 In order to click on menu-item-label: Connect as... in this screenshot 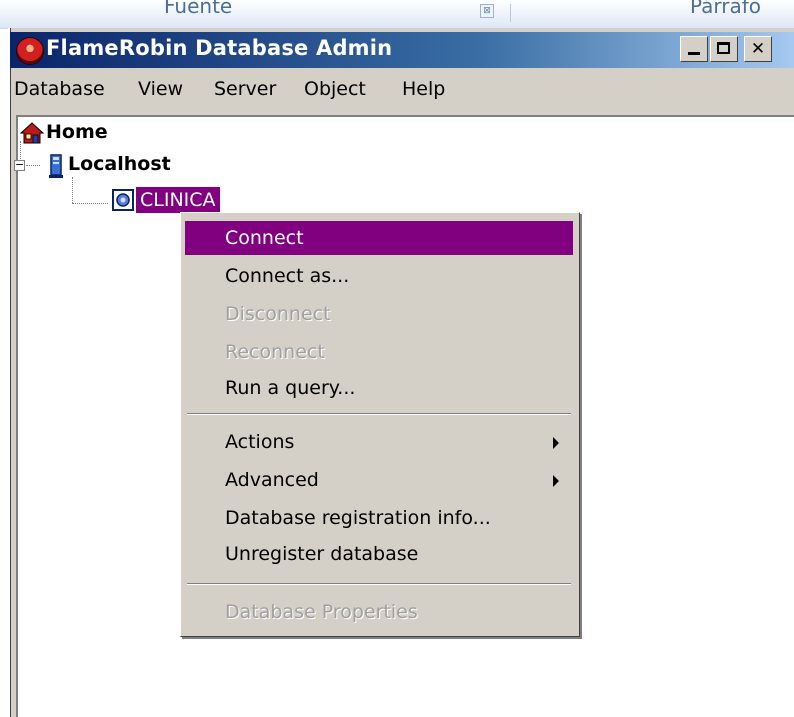, I will do `click(287, 276)`.